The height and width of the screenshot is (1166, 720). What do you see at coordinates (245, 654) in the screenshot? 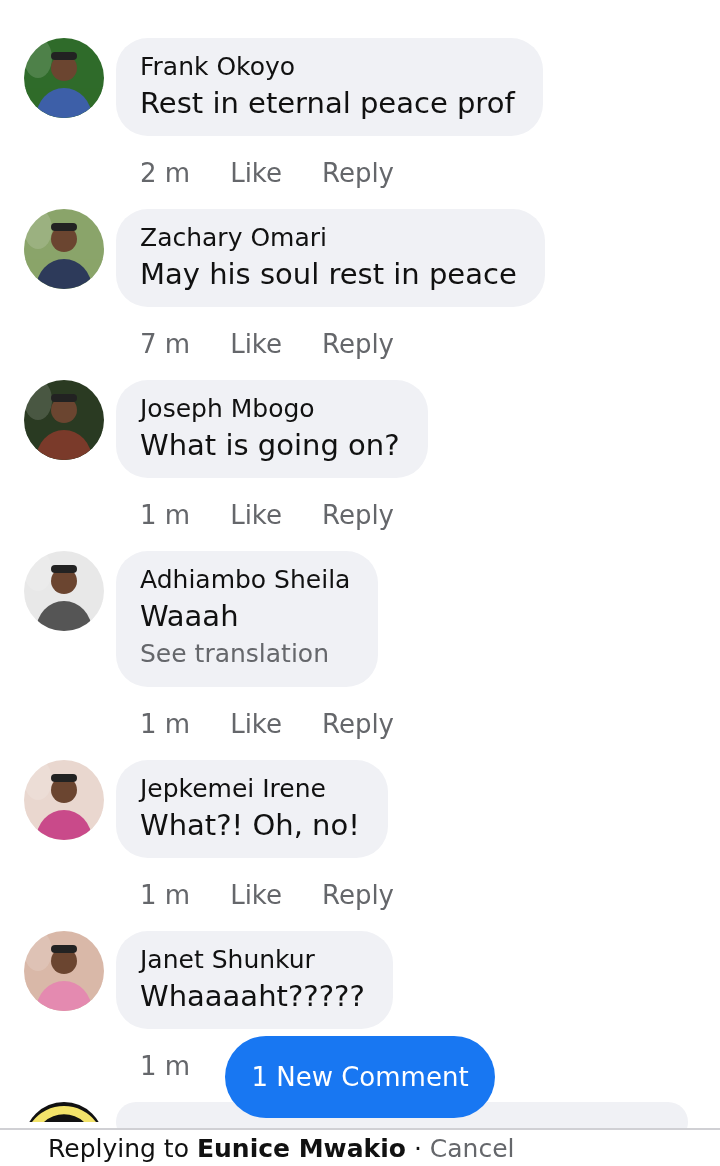
I see `see-translation-link: See translation` at bounding box center [245, 654].